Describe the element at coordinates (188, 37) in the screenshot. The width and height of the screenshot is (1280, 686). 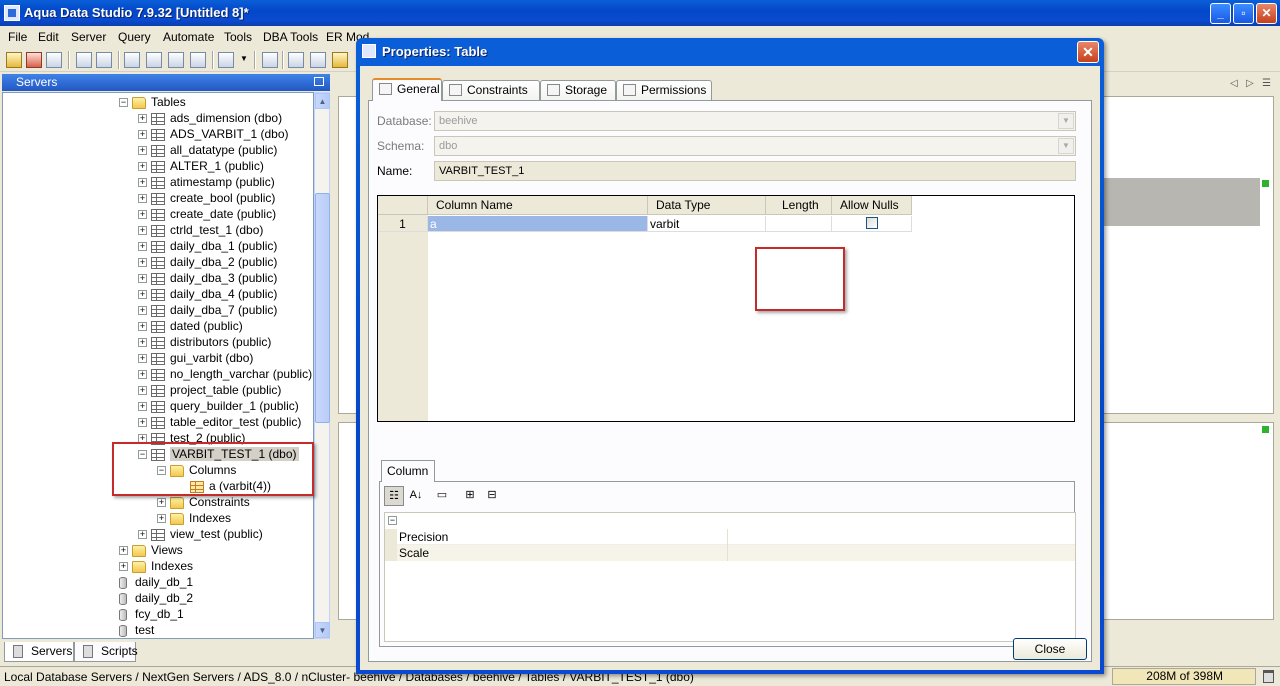
I see `menu-automate: Automate` at that location.